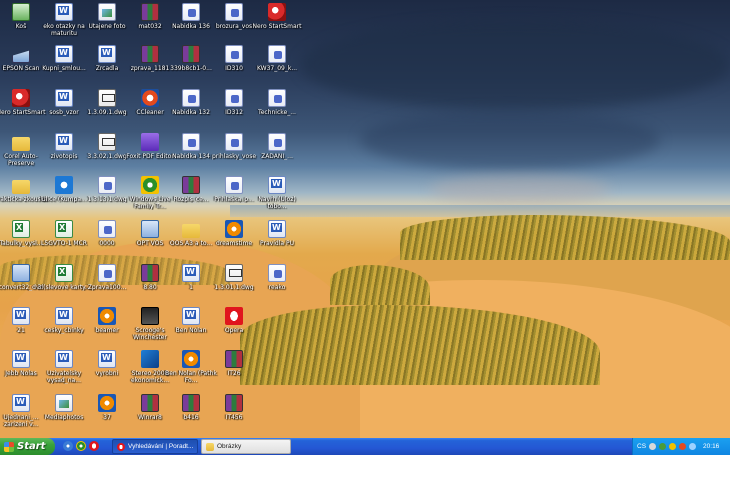 Image resolution: width=730 pixels, height=493 pixels. Describe the element at coordinates (150, 98) in the screenshot. I see `ccleaner-icon` at that location.